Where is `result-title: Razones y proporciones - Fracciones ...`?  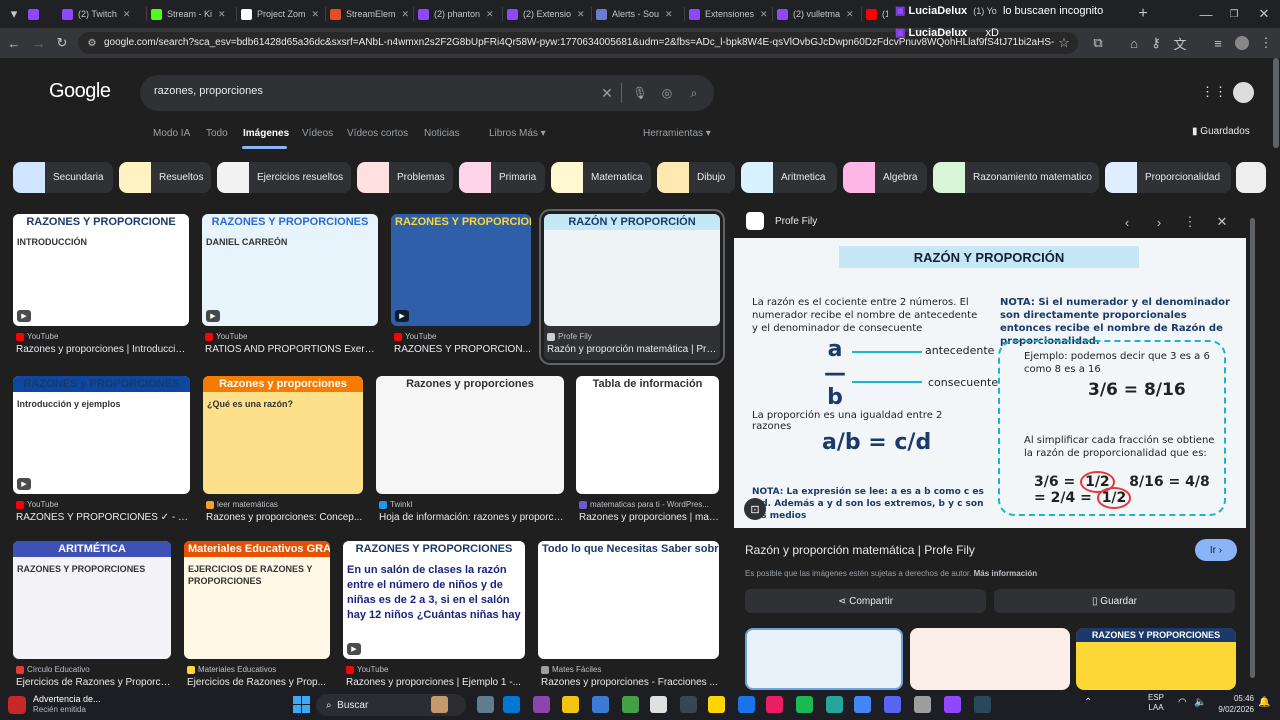 result-title: Razones y proporciones - Fracciones ... is located at coordinates (630, 682).